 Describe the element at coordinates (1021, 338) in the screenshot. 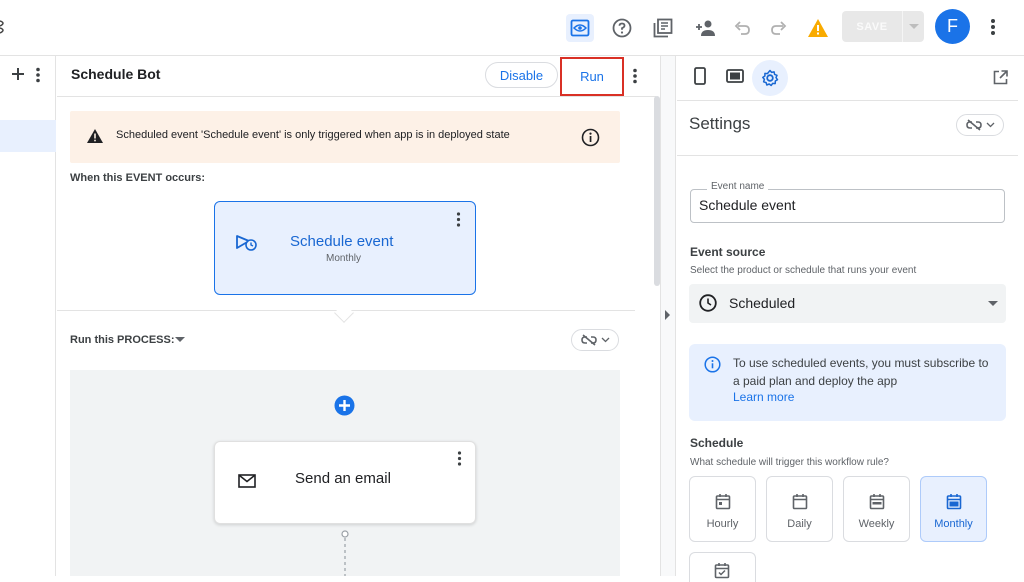

I see `right-scrollbar` at that location.